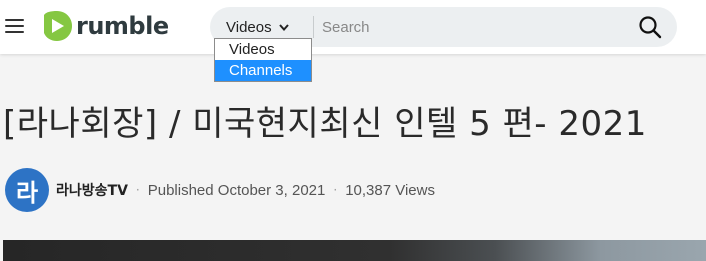 The height and width of the screenshot is (261, 706). Describe the element at coordinates (92, 190) in the screenshot. I see `channel-name-link: 라나방송TV` at that location.